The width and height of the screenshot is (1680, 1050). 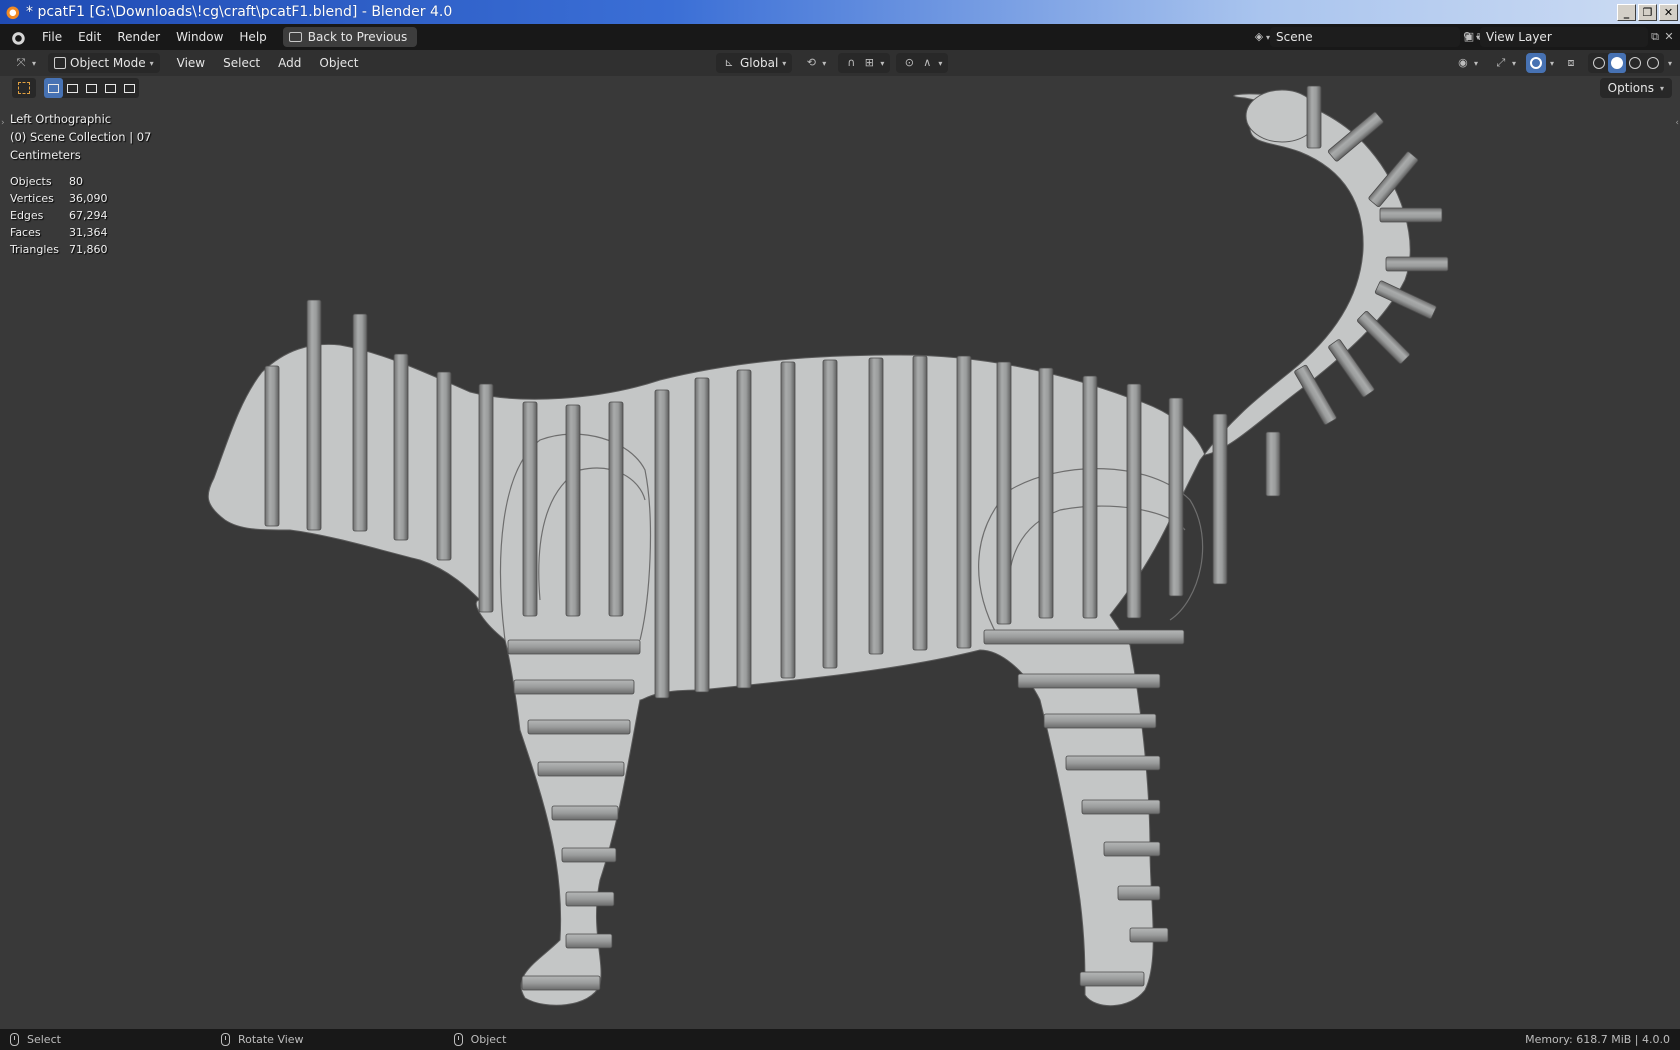 I want to click on options-dropdown: Options ▾, so click(x=1635, y=88).